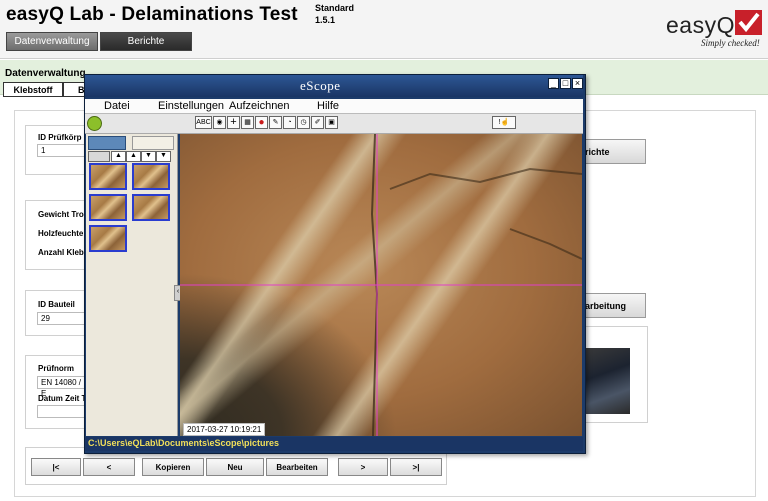 This screenshot has width=768, height=501. Describe the element at coordinates (148, 156) in the screenshot. I see `down-arrow-icon: ▼` at that location.